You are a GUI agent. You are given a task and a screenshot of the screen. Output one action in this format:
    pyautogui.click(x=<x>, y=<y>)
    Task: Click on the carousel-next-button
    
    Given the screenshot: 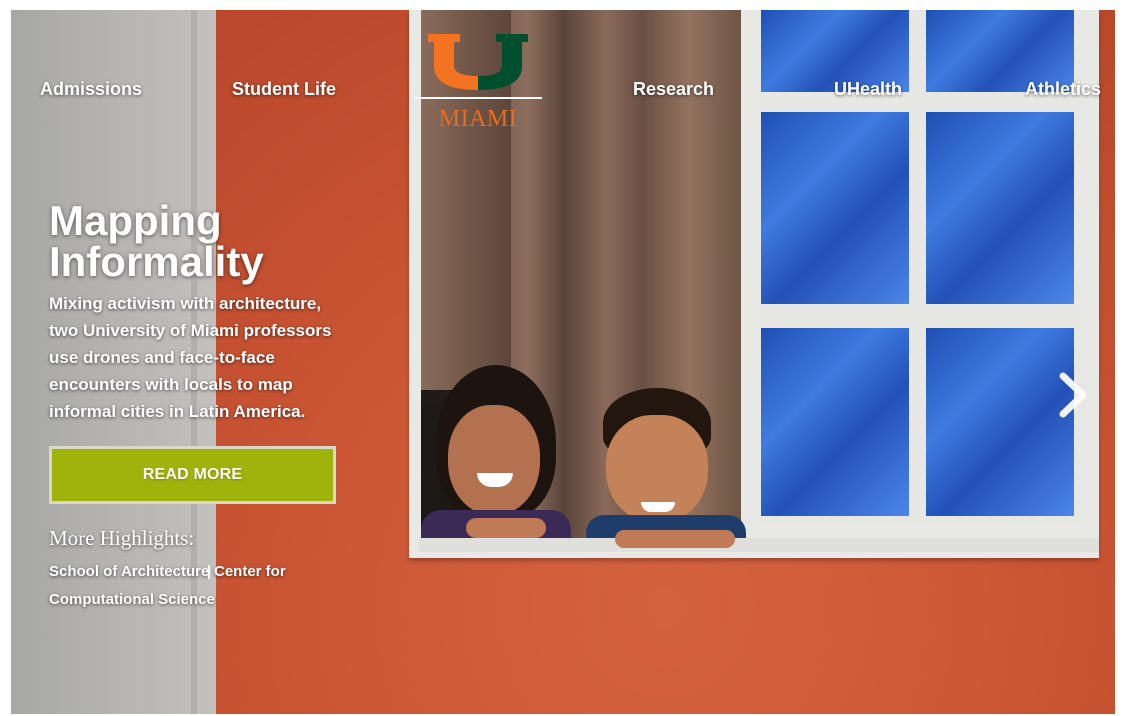 What is the action you would take?
    pyautogui.click(x=1073, y=395)
    